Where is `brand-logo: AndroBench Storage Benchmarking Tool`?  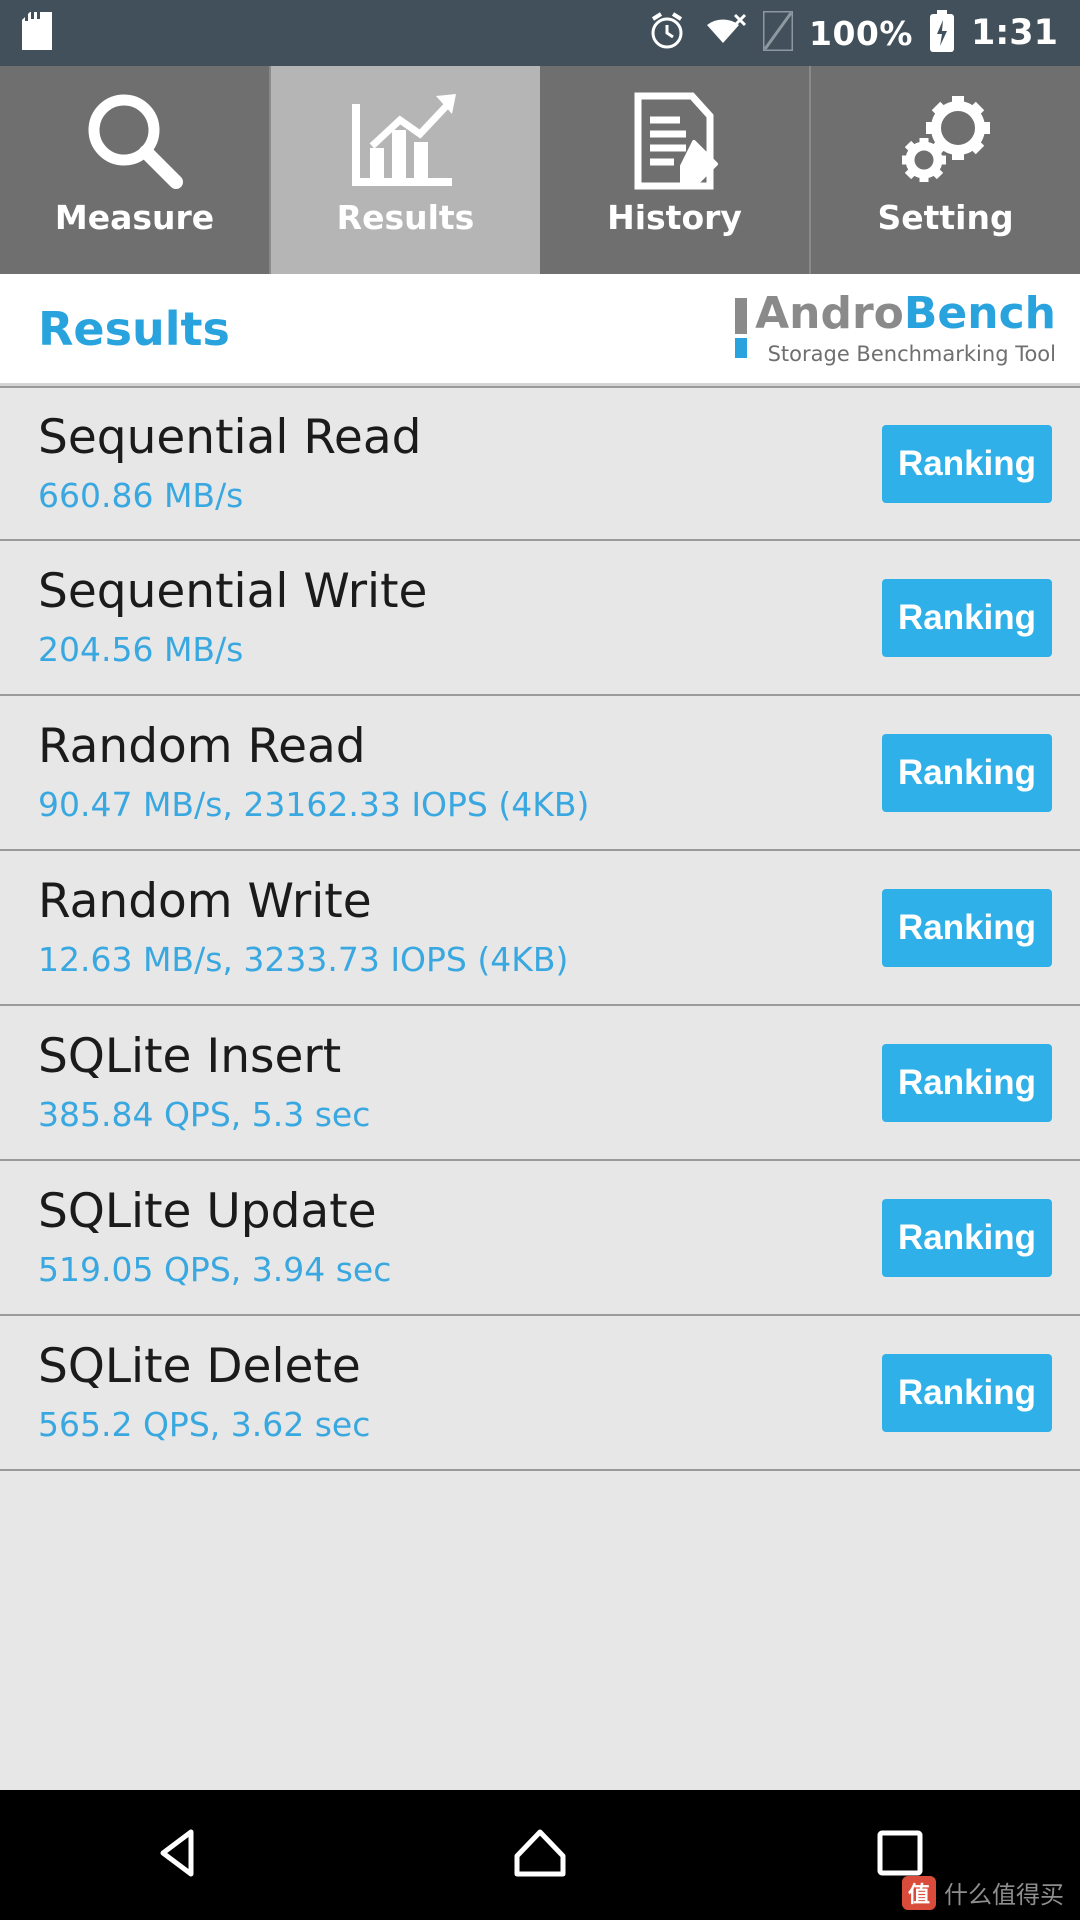 brand-logo: AndroBench Storage Benchmarking Tool is located at coordinates (895, 328).